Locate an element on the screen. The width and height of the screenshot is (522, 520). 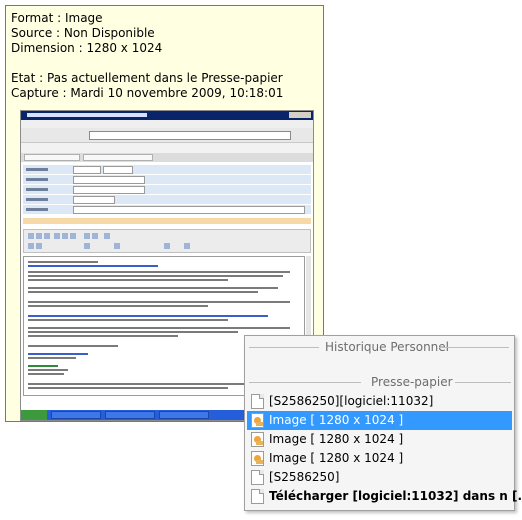
tooltip-source: Source : Non Disponible is located at coordinates (83, 33).